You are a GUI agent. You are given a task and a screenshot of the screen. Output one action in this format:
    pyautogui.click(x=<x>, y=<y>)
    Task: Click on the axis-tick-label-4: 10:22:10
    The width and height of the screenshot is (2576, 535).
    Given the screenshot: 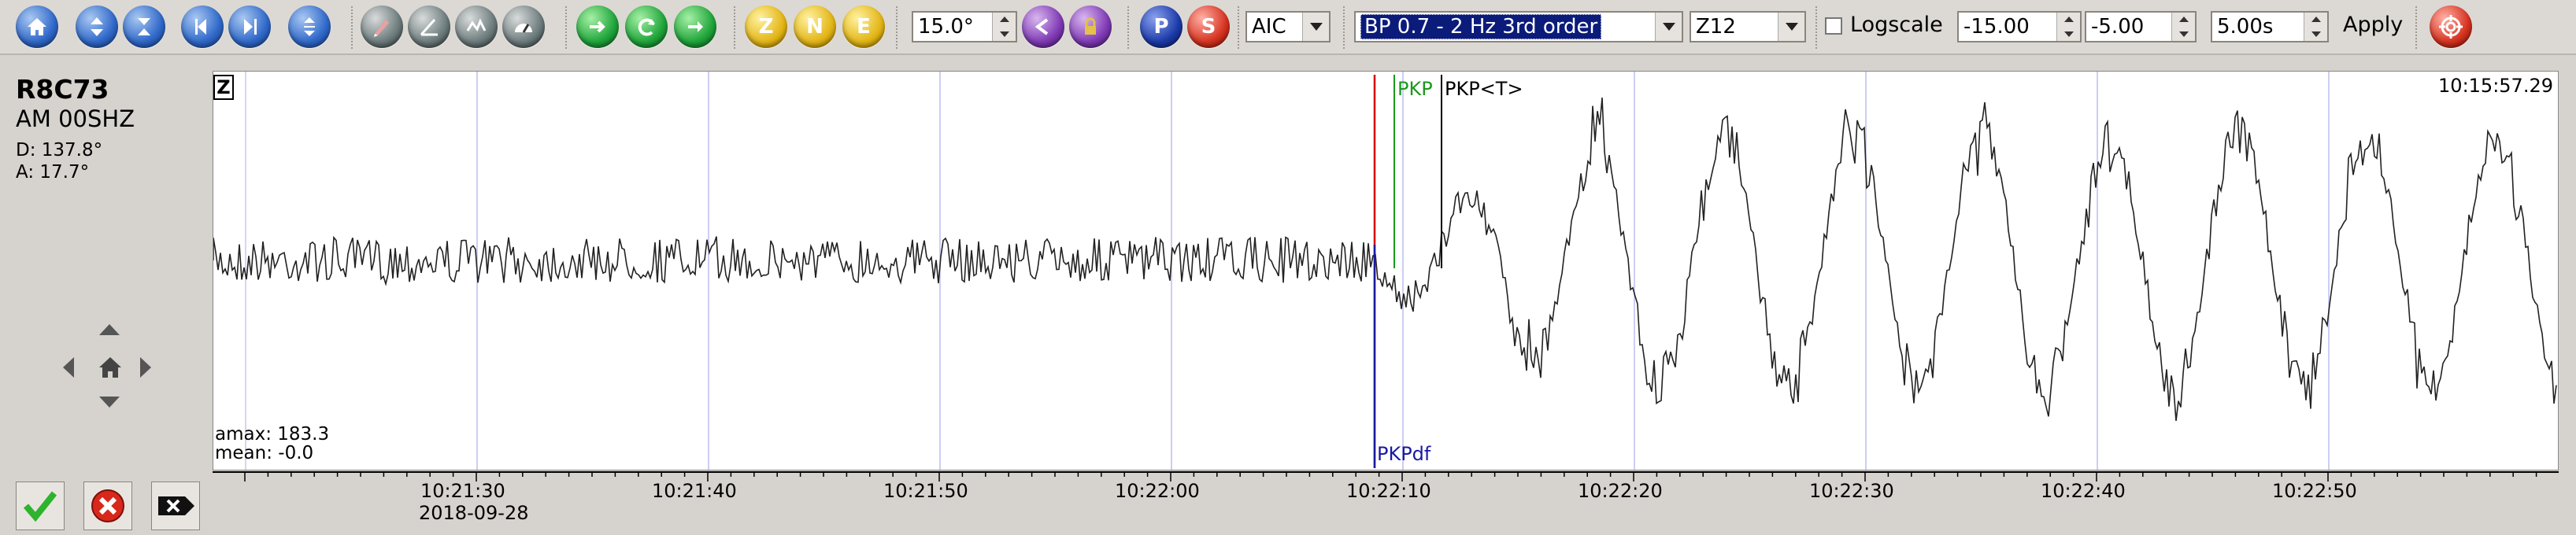 What is the action you would take?
    pyautogui.click(x=1388, y=491)
    